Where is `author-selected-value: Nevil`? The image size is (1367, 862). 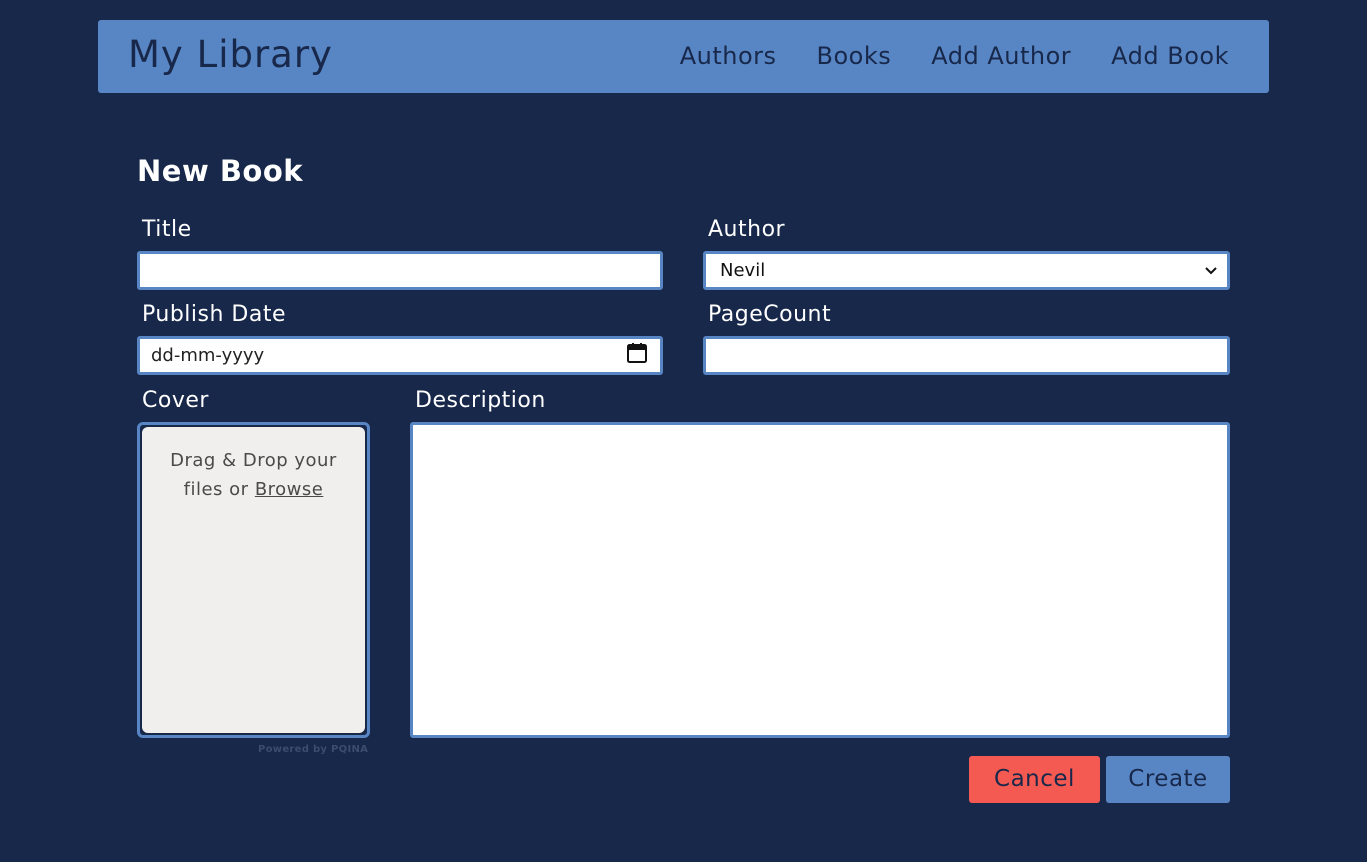
author-selected-value: Nevil is located at coordinates (743, 270).